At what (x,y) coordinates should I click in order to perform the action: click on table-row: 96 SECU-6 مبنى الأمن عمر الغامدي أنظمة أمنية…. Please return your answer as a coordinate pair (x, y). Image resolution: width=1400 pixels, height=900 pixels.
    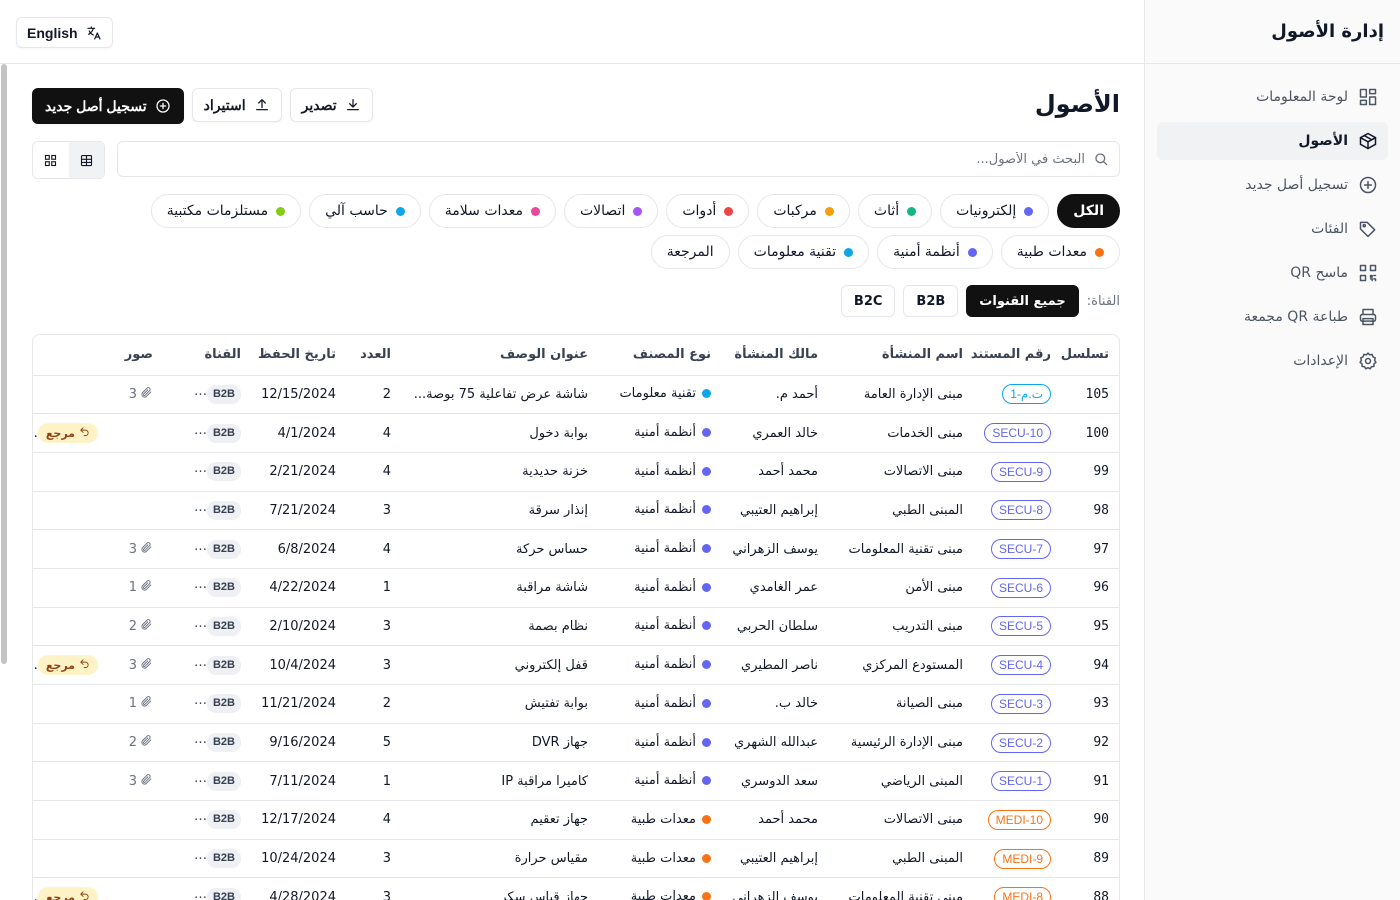
    Looking at the image, I should click on (576, 588).